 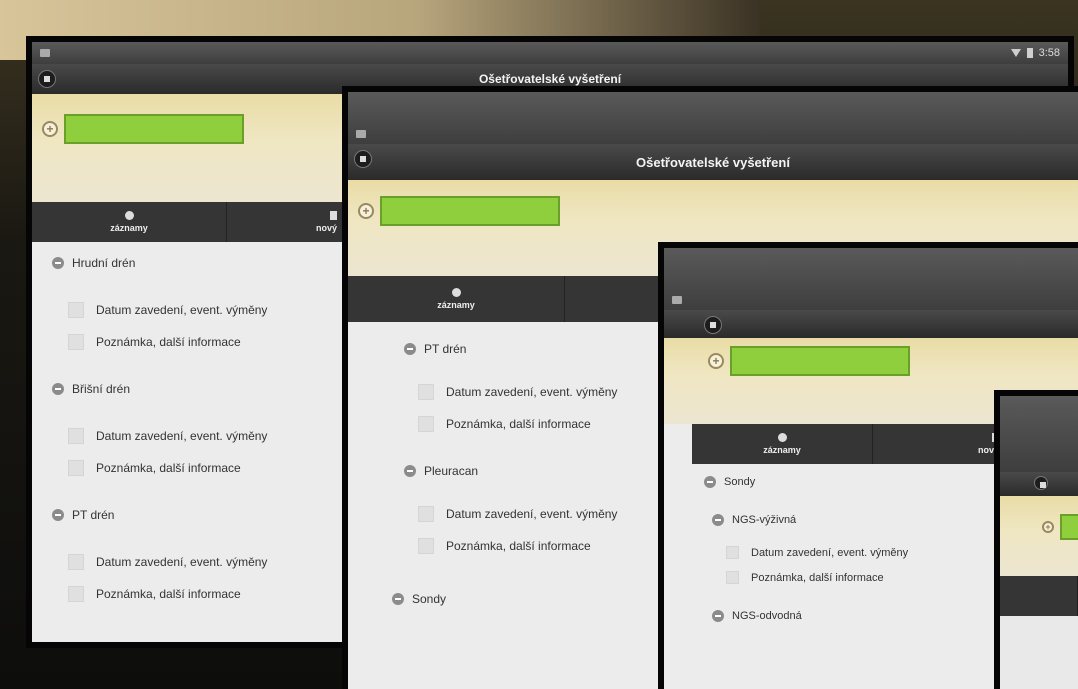 What do you see at coordinates (550, 53) in the screenshot?
I see `status-bar: 3:58` at bounding box center [550, 53].